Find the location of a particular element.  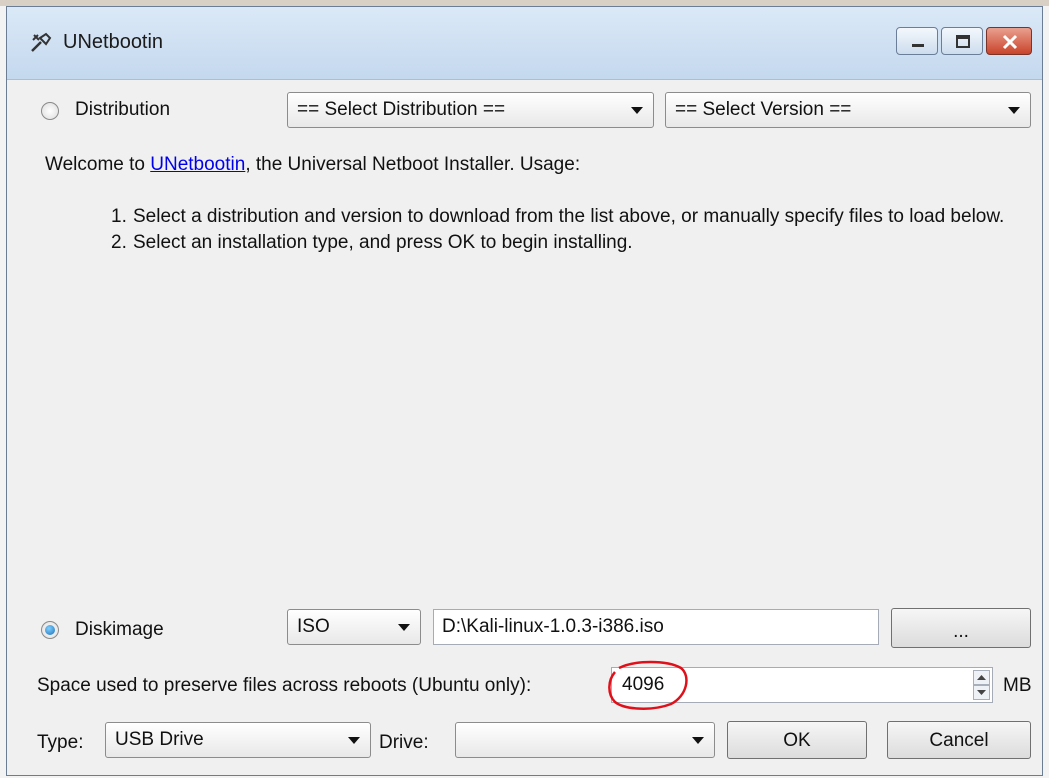

step-number: 2. is located at coordinates (119, 242).